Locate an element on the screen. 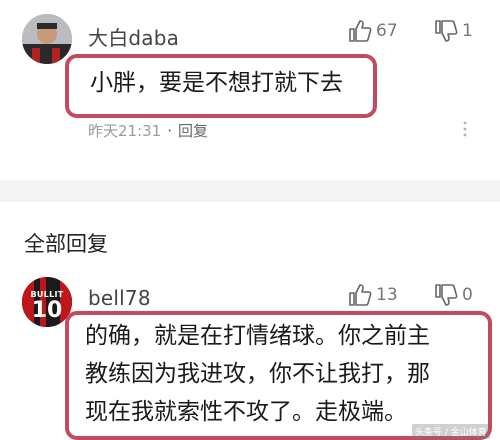 Image resolution: width=500 pixels, height=440 pixels. comment-timestamp: 昨天21:31 is located at coordinates (125, 131).